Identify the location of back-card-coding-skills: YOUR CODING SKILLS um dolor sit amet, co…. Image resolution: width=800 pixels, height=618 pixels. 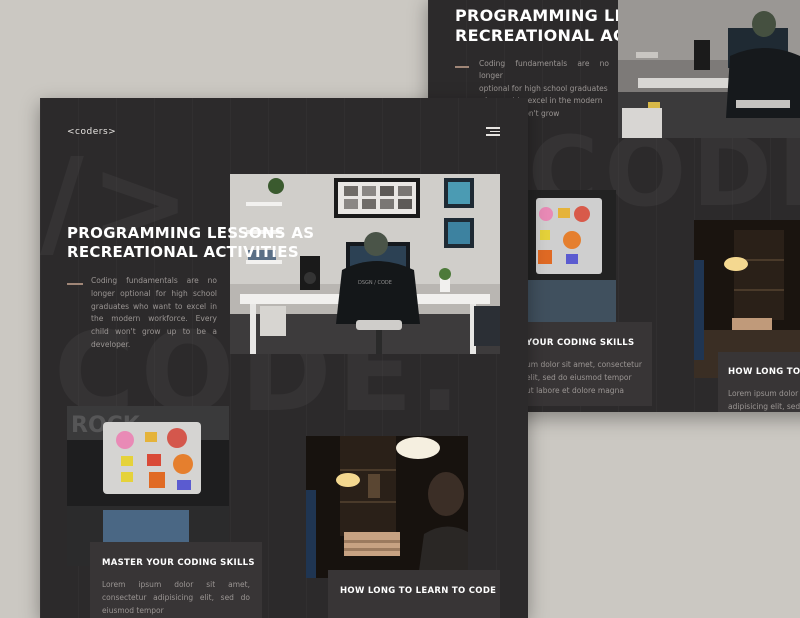
(587, 364).